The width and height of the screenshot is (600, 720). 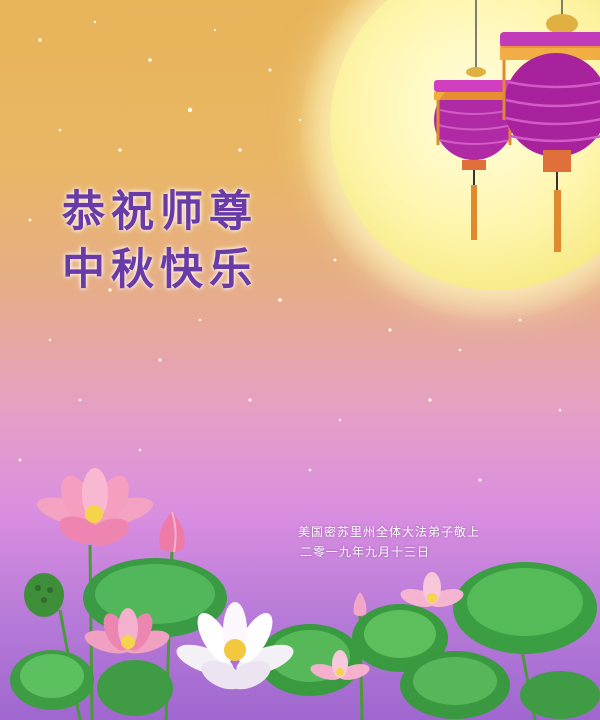 I want to click on signature-sender: 美国密苏里州全体大法弟子敬上, so click(x=389, y=532).